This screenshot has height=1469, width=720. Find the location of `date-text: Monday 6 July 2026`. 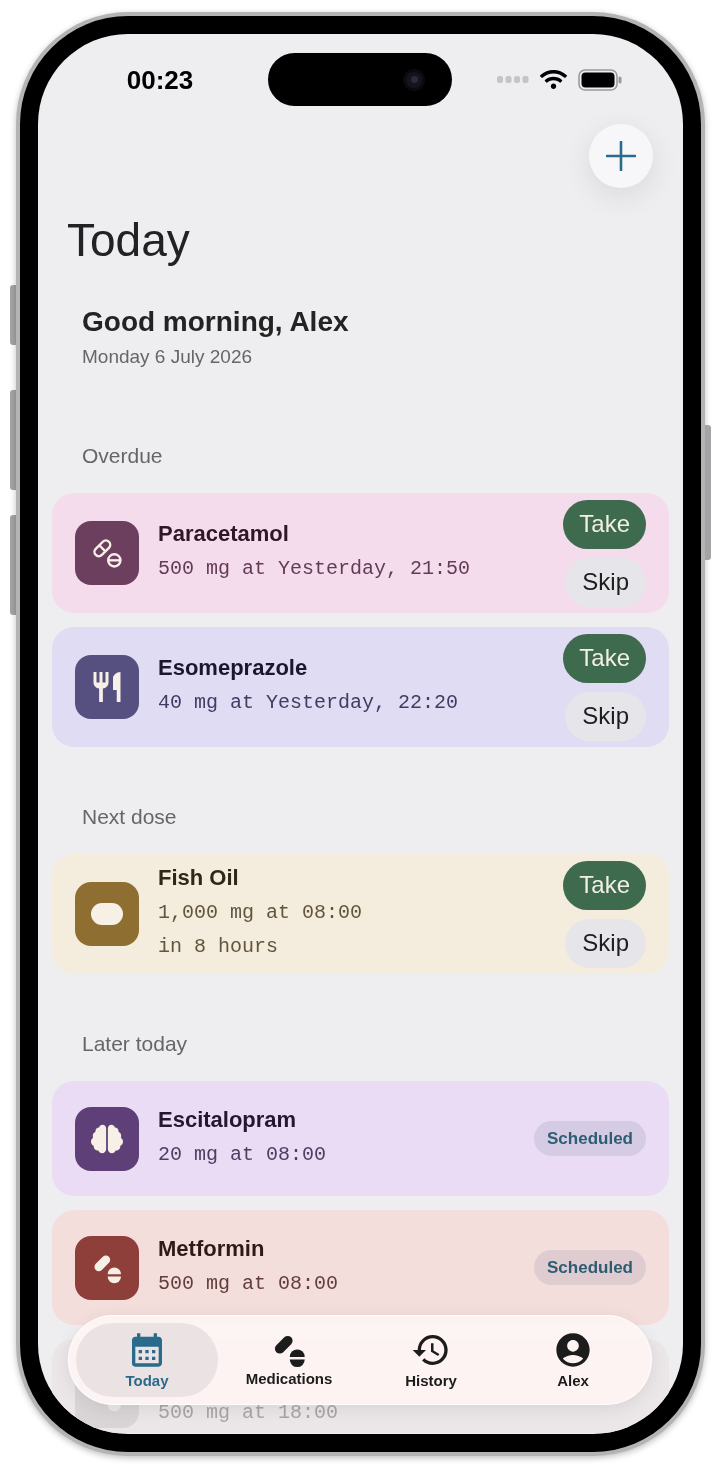

date-text: Monday 6 July 2026 is located at coordinates (167, 357).